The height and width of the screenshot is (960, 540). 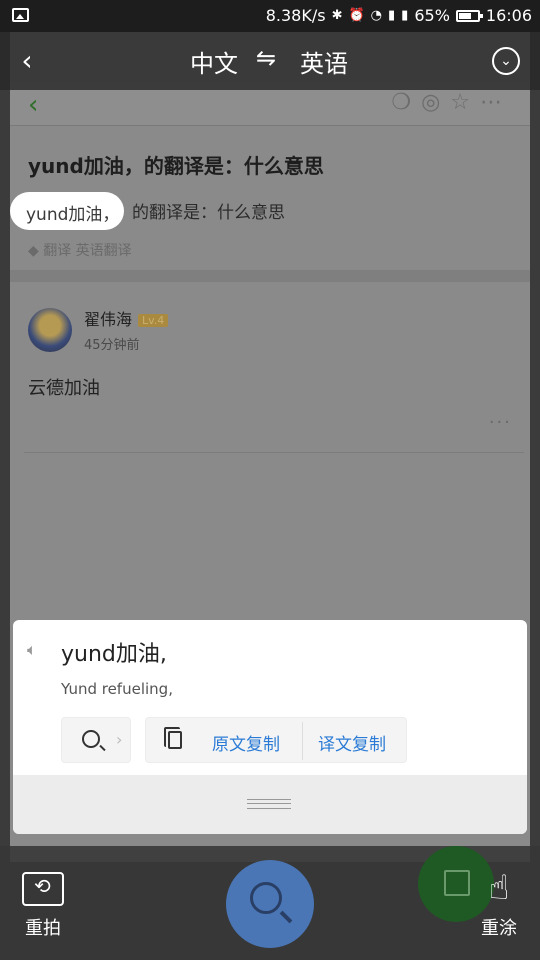 What do you see at coordinates (43, 889) in the screenshot?
I see `camera-retake-icon` at bounding box center [43, 889].